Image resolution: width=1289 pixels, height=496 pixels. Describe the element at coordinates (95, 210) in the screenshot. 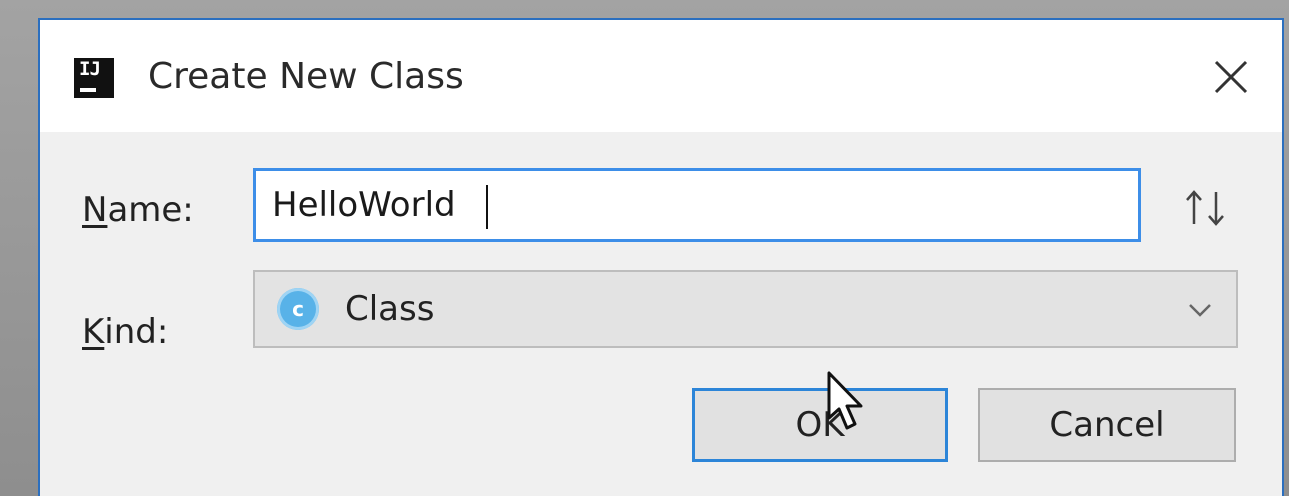

I see `name-label-mnemonic: N` at that location.